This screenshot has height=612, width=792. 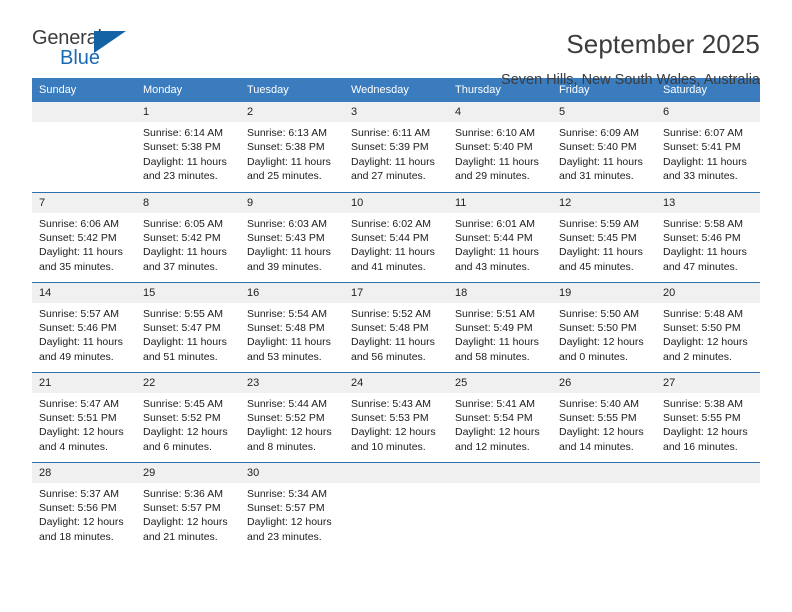 What do you see at coordinates (292, 202) in the screenshot?
I see `day-number: 9` at bounding box center [292, 202].